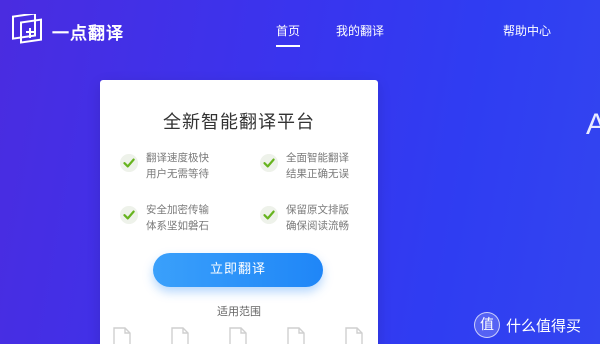 Image resolution: width=600 pixels, height=344 pixels. What do you see at coordinates (177, 210) in the screenshot?
I see `feature-line: 安全加密传输` at bounding box center [177, 210].